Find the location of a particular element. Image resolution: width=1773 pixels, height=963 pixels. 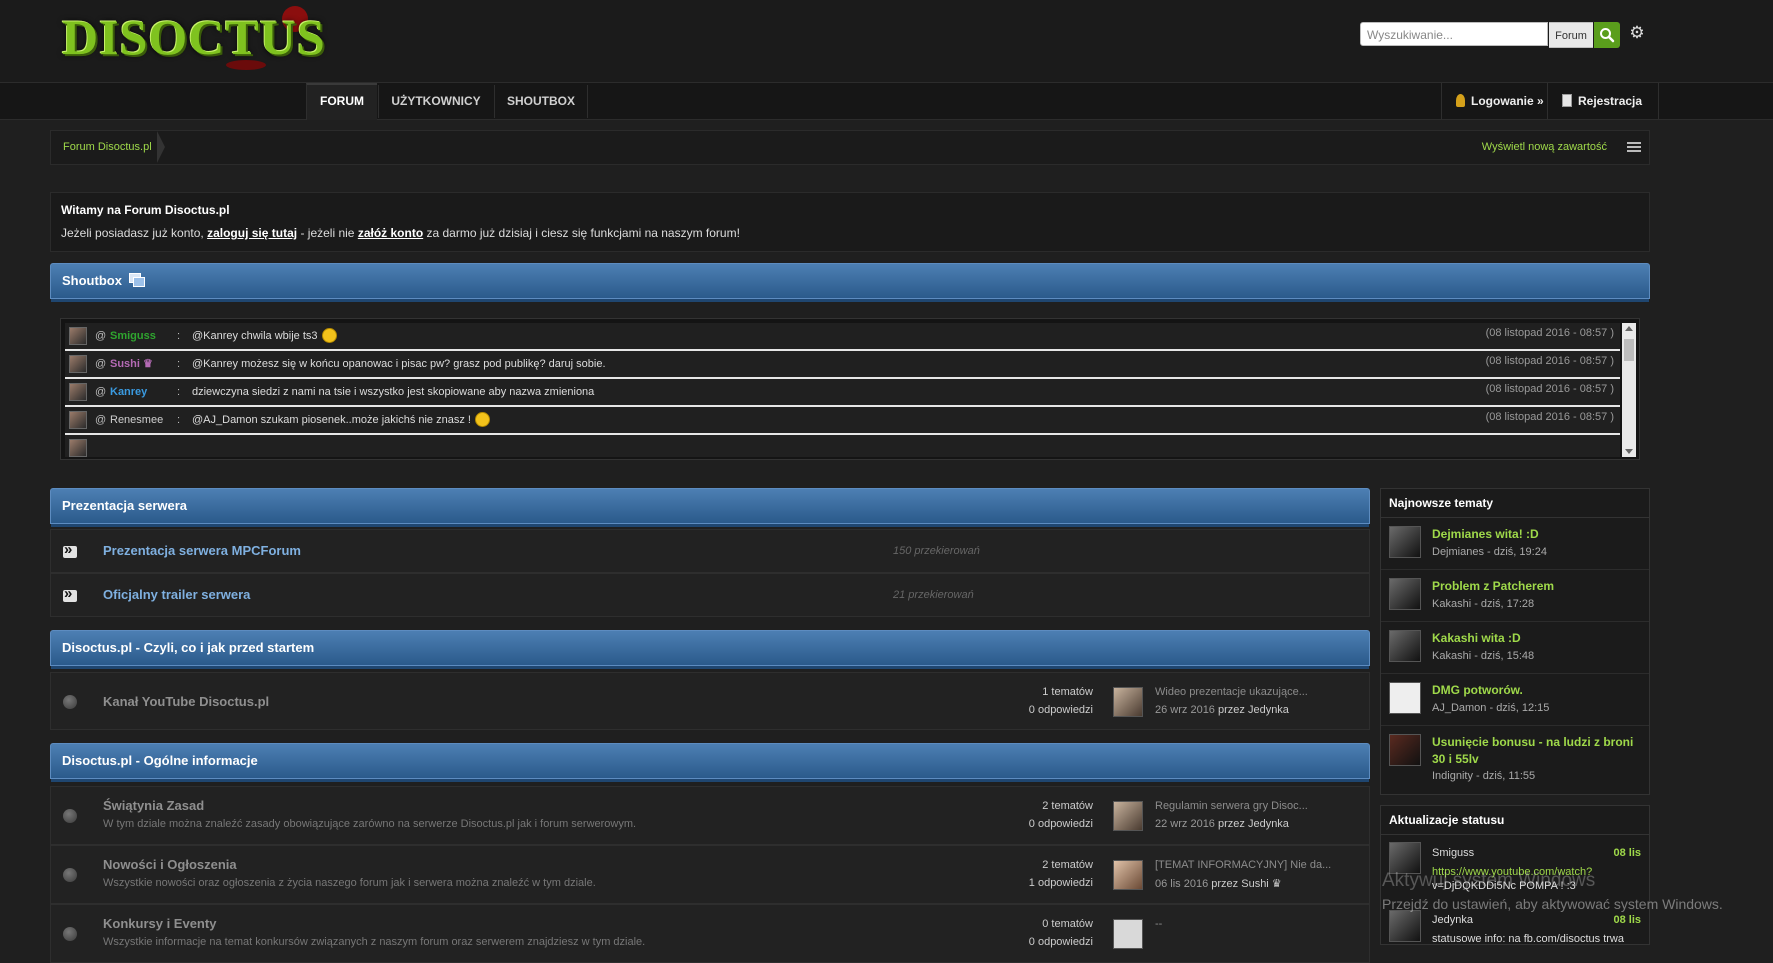

last-post-meta: 06 lis 2016 przez Sushi ♛ is located at coordinates (1218, 883).